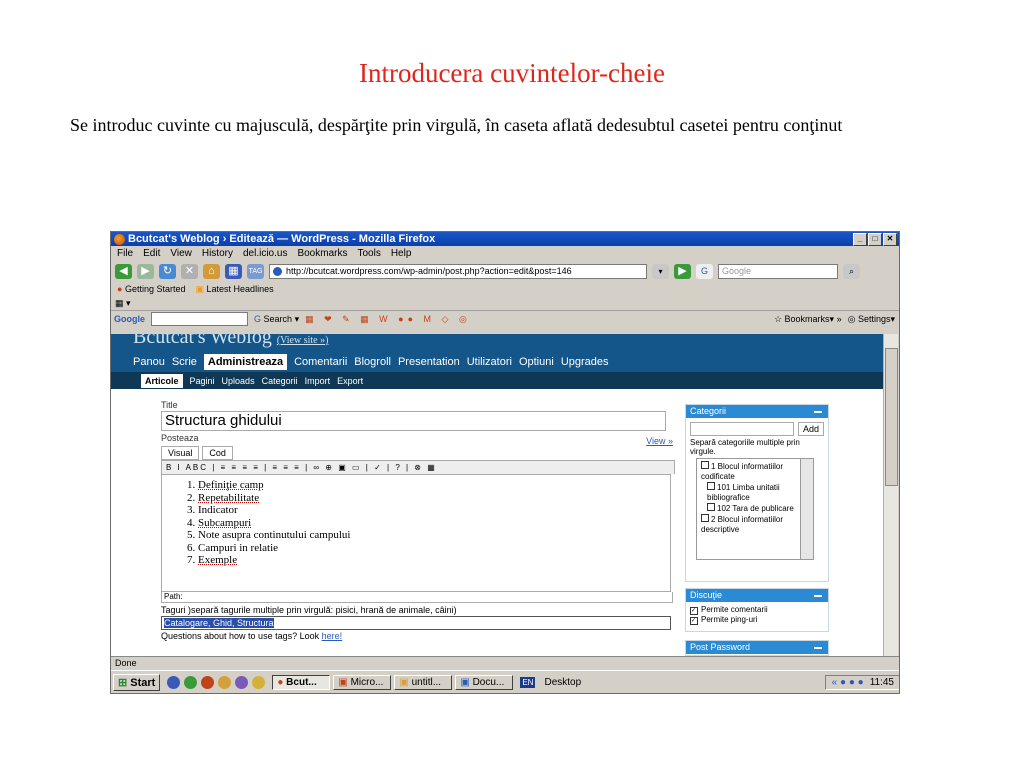 Image resolution: width=1024 pixels, height=768 pixels. I want to click on subnav-pagini: Pagini, so click(202, 381).